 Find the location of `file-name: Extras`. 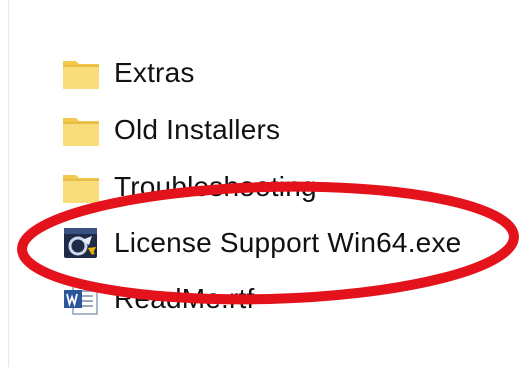

file-name: Extras is located at coordinates (154, 72).